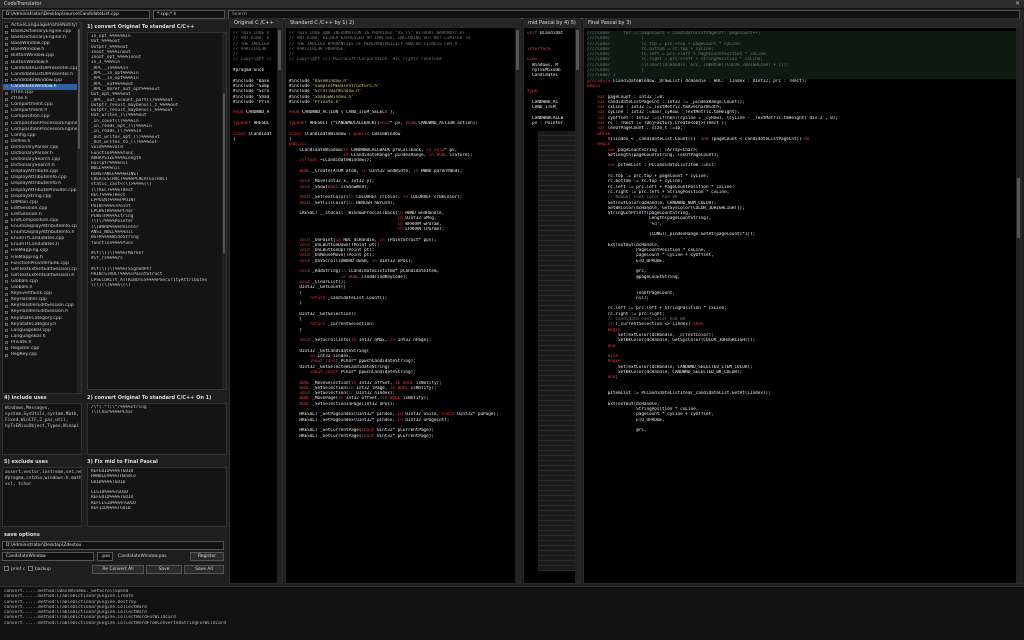  What do you see at coordinates (577, 305) in the screenshot?
I see `mid-scrollbar` at bounding box center [577, 305].